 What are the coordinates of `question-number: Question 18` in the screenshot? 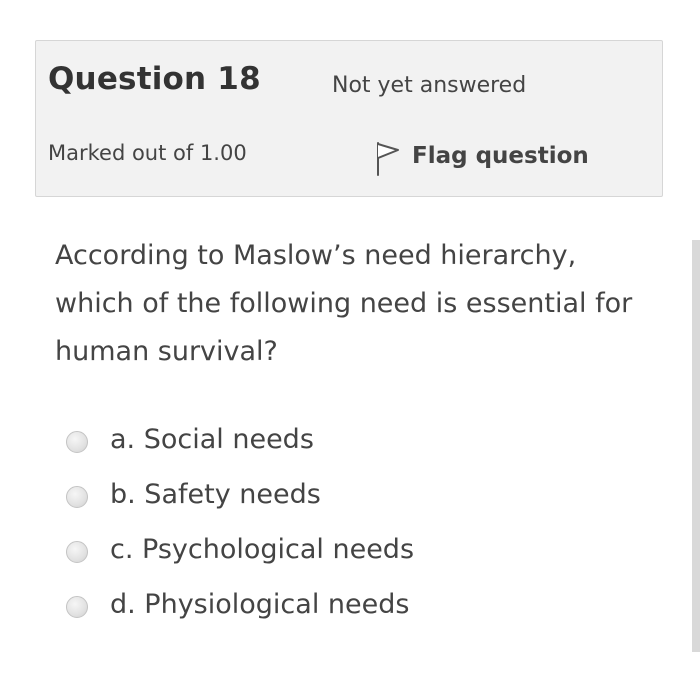 It's located at (154, 79).